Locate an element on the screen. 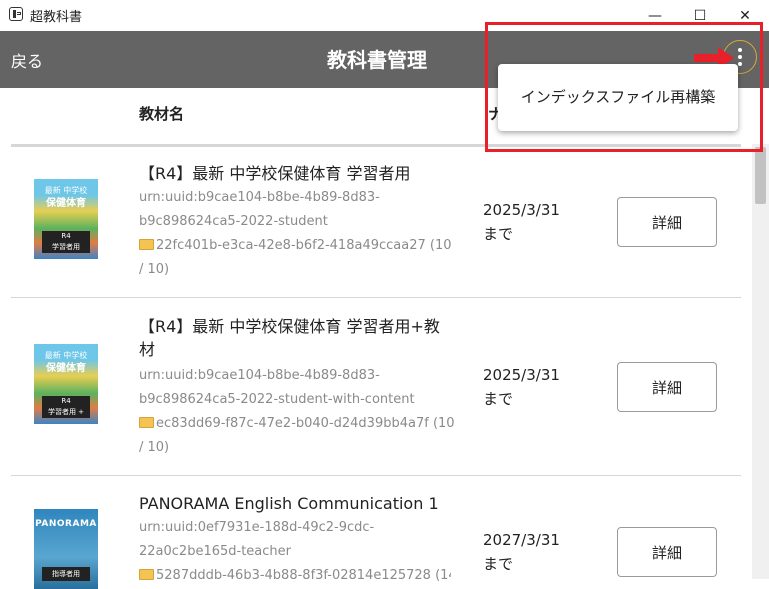 This screenshot has height=589, width=769. book-folder: 5287dddb-46b3-4b88-8f3f-02814e125728 (14 is located at coordinates (295, 576).